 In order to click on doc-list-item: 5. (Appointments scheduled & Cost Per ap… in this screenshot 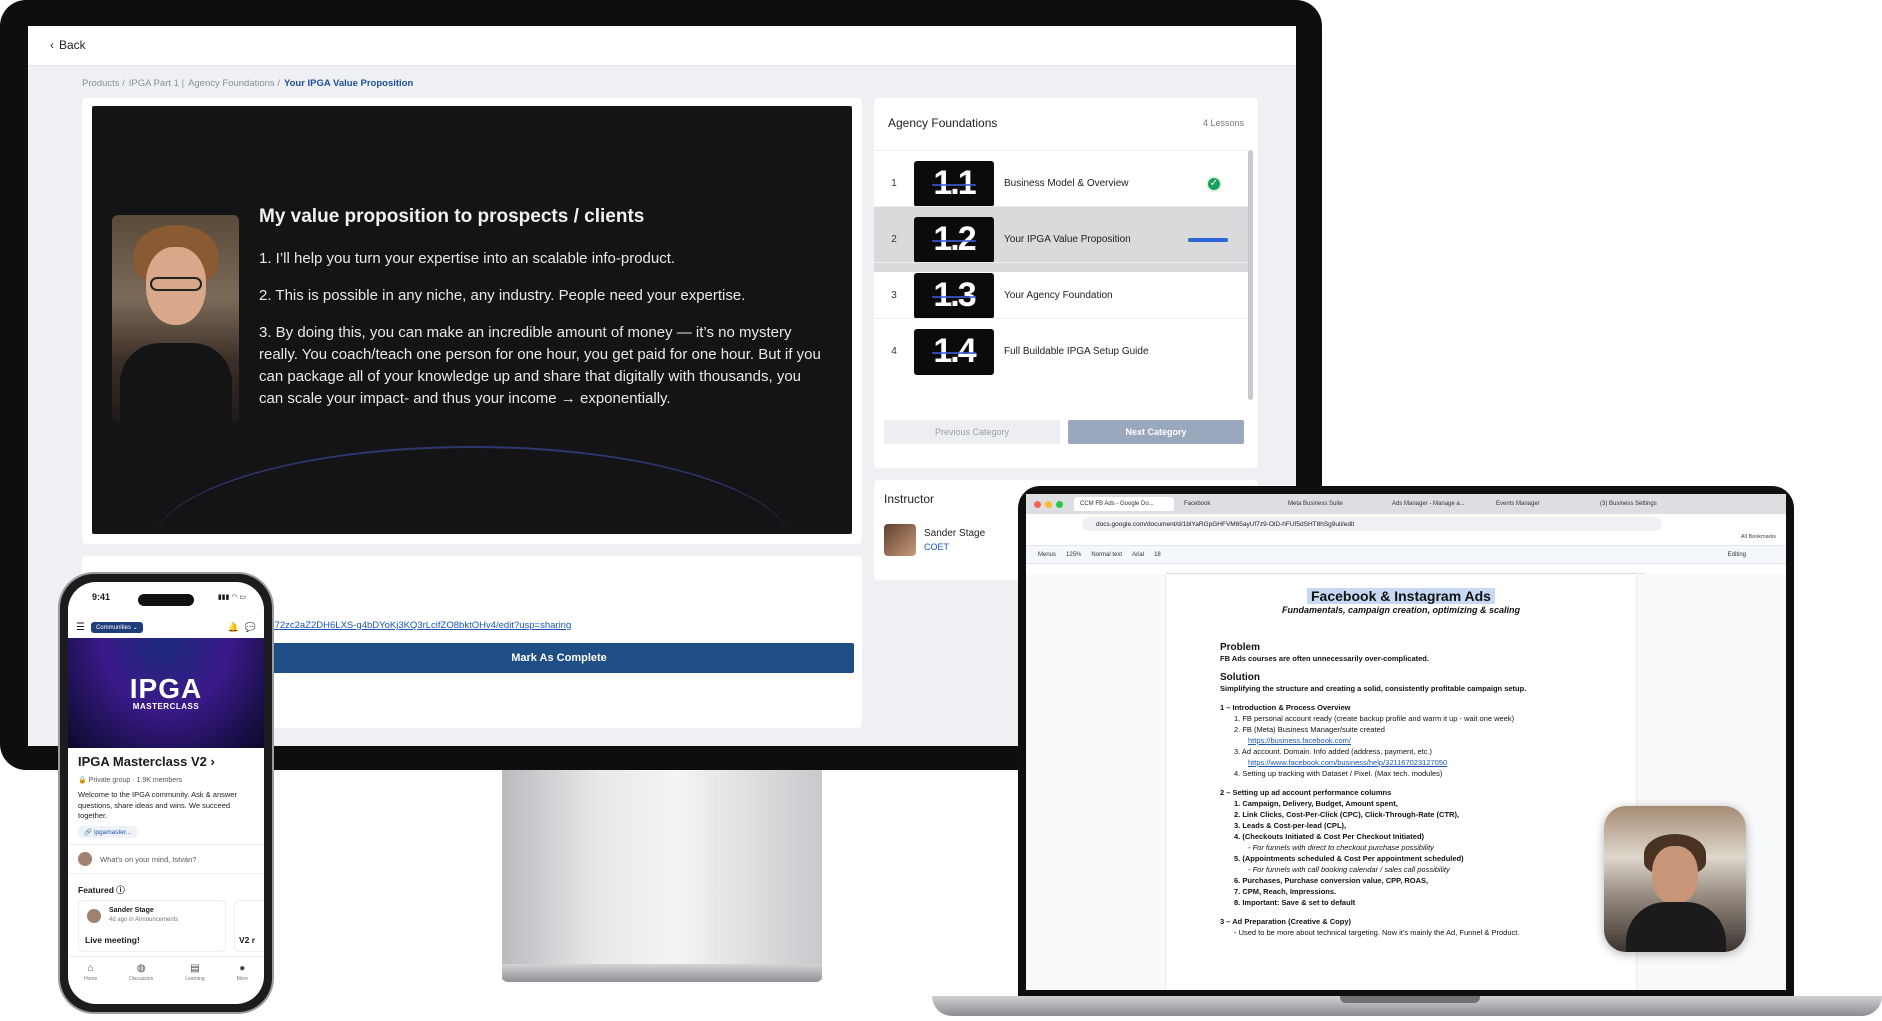, I will do `click(1349, 858)`.